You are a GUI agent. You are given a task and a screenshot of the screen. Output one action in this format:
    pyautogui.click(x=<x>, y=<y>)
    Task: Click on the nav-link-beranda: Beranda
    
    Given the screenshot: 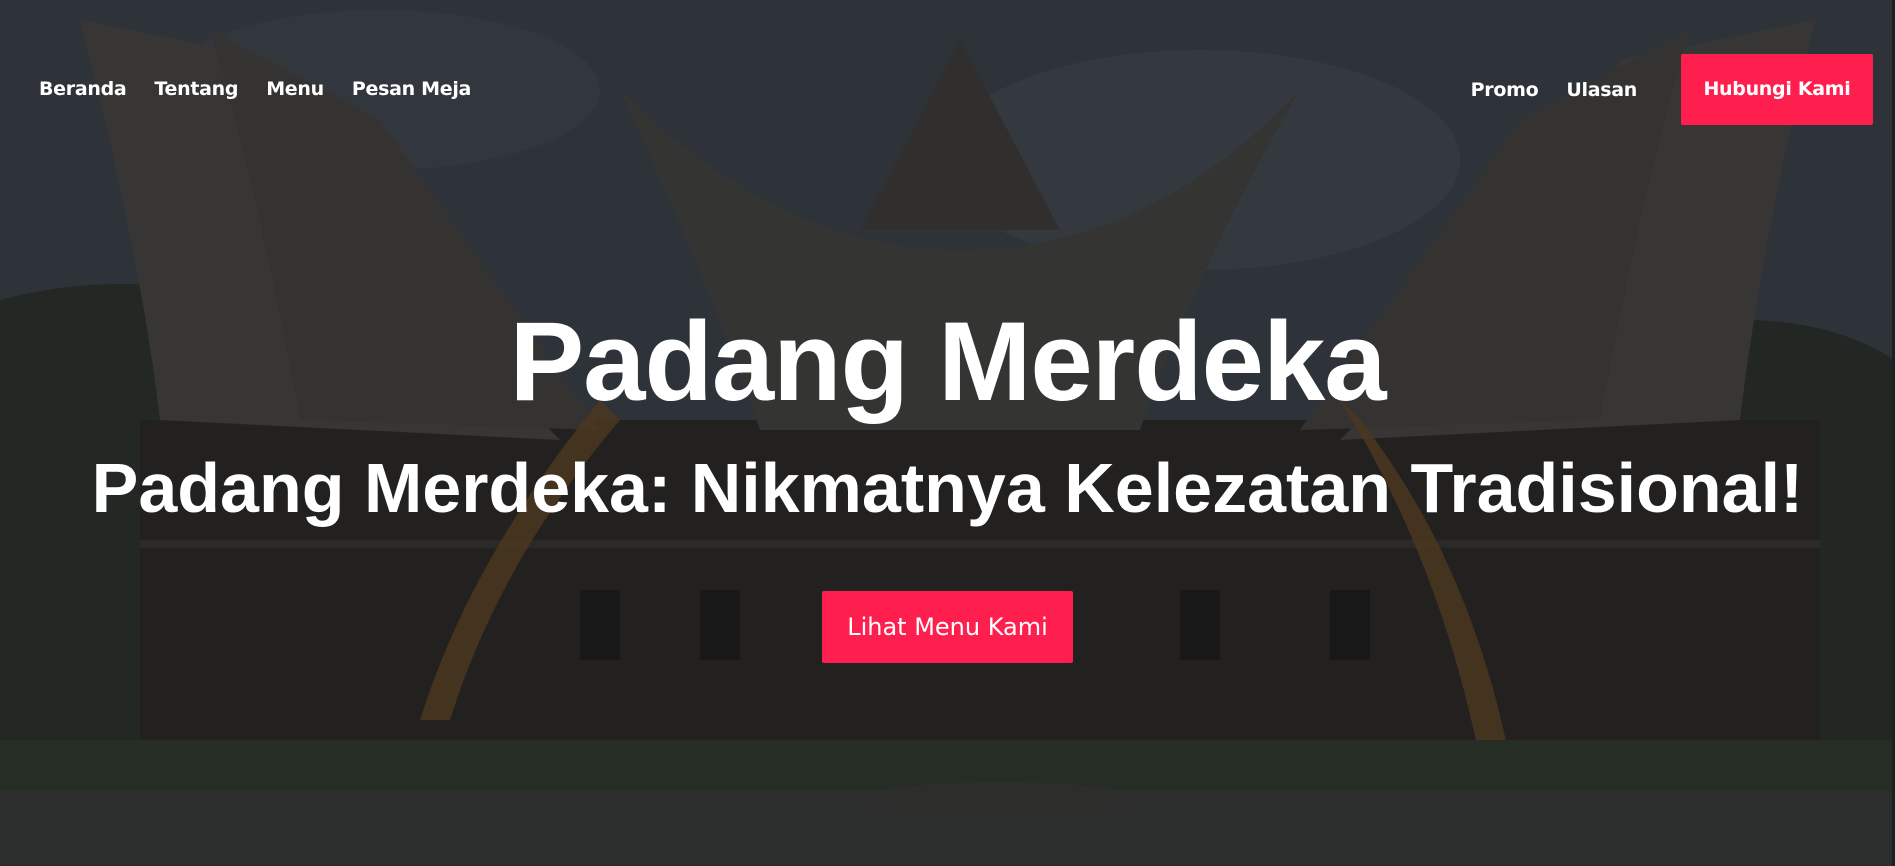 What is the action you would take?
    pyautogui.click(x=83, y=89)
    